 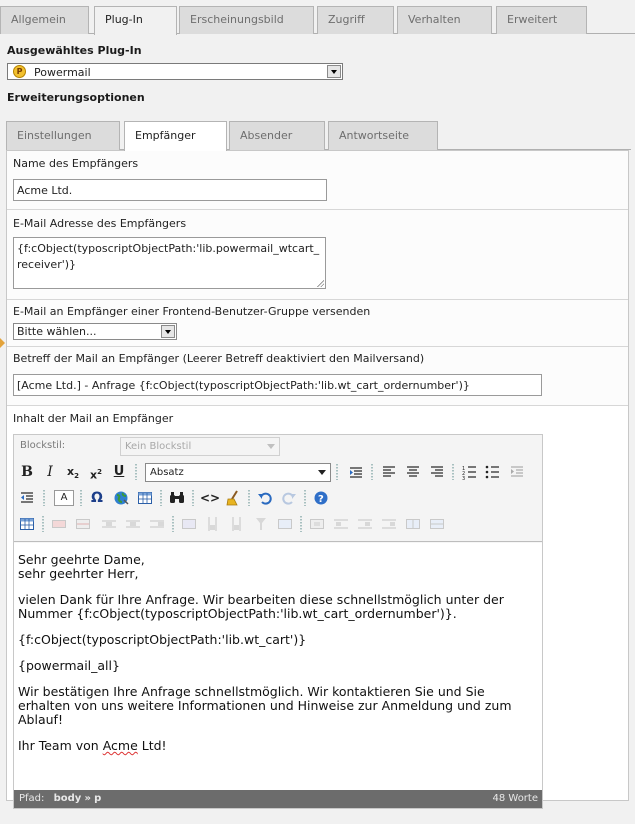 What do you see at coordinates (175, 71) in the screenshot?
I see `plugin-select: P Powermail` at bounding box center [175, 71].